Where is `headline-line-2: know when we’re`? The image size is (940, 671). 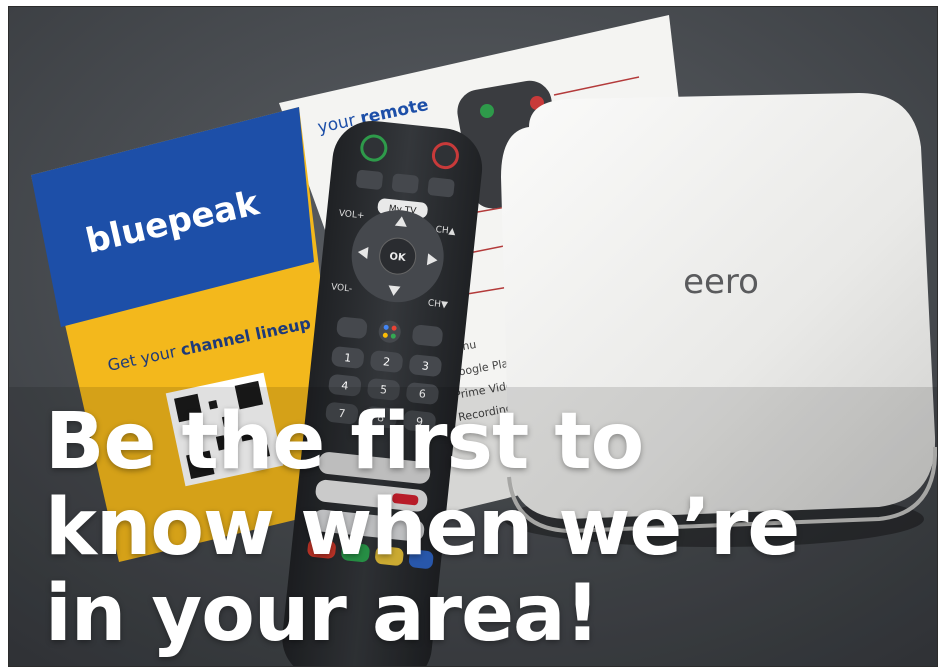 headline-line-2: know when we’re is located at coordinates (422, 528).